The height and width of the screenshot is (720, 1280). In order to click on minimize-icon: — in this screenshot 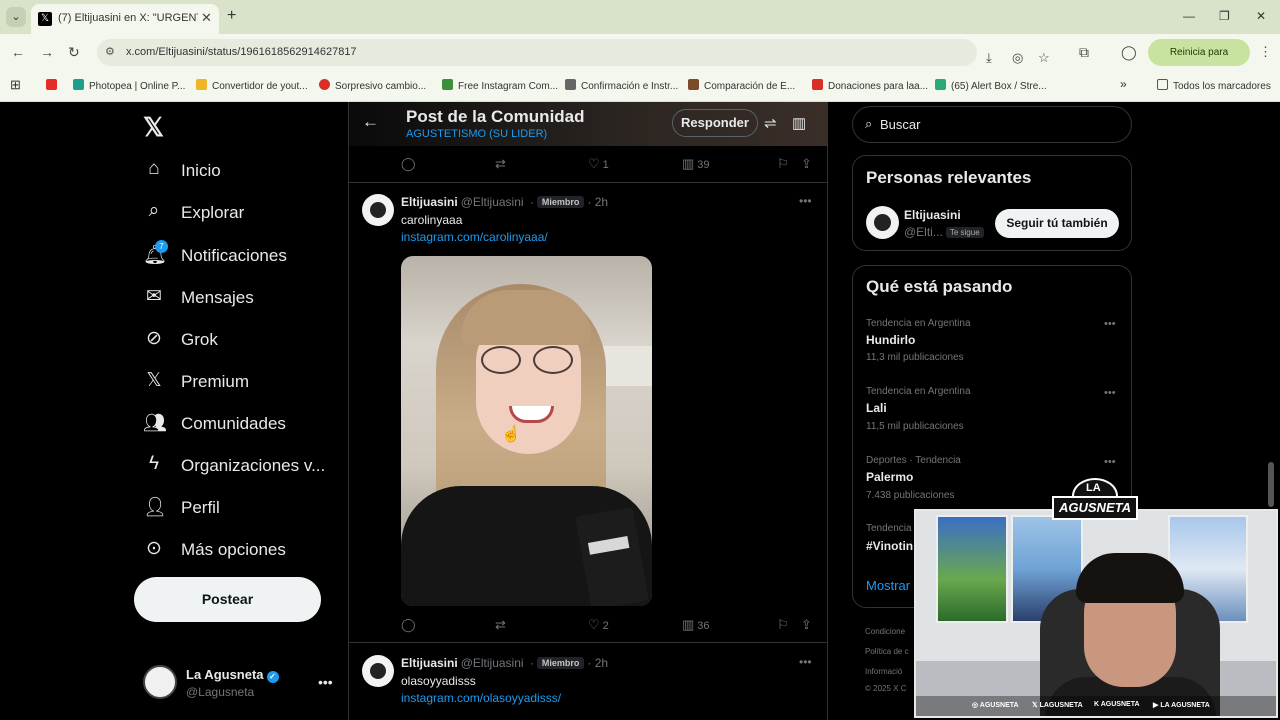, I will do `click(1189, 16)`.